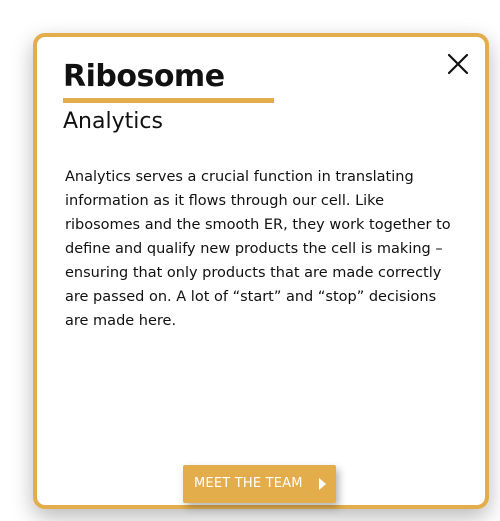 This screenshot has width=500, height=521. I want to click on title-underline, so click(168, 100).